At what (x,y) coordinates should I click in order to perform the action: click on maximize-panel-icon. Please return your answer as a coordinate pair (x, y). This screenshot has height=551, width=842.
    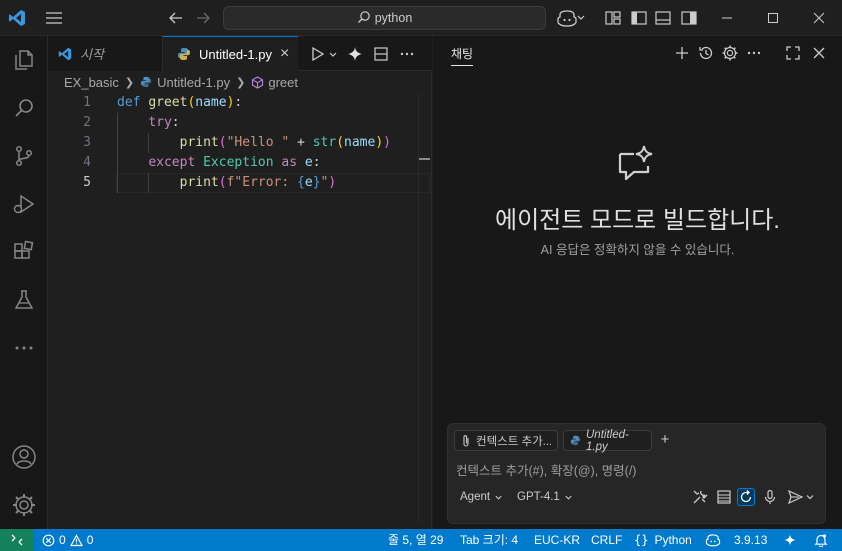
    Looking at the image, I should click on (793, 53).